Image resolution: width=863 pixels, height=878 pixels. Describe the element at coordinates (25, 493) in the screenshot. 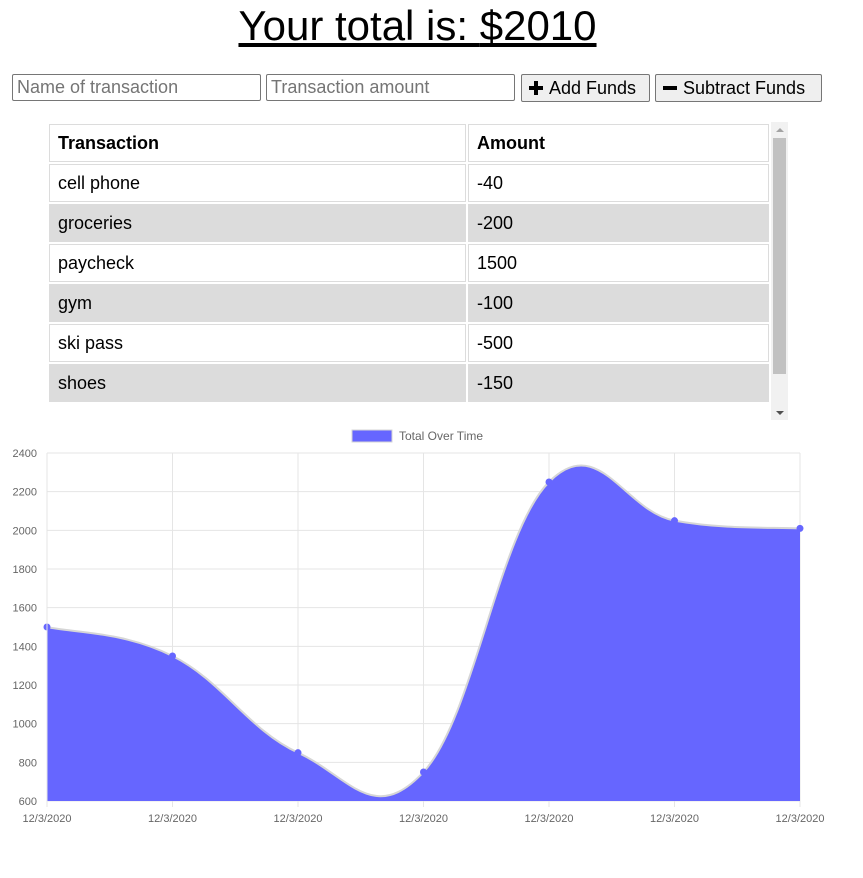

I see `y-tick-label: 2200` at that location.